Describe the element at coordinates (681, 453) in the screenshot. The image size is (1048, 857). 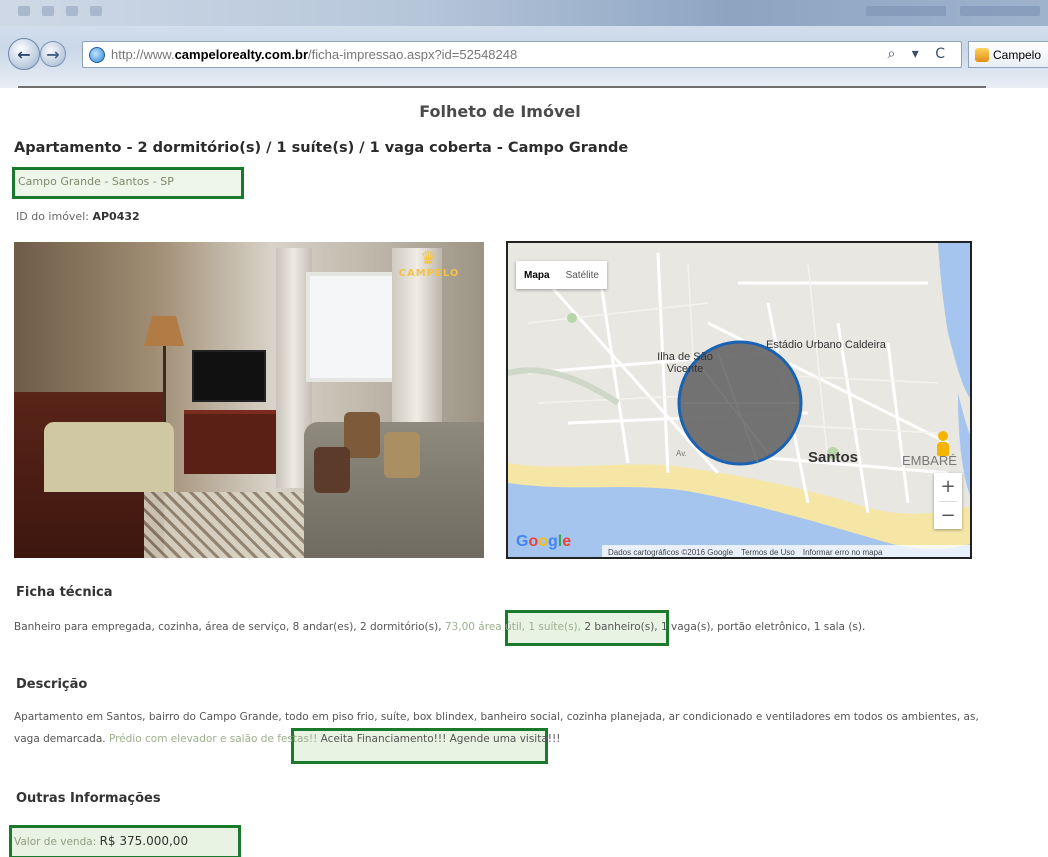
I see `map-label-avenue: Av.` at that location.